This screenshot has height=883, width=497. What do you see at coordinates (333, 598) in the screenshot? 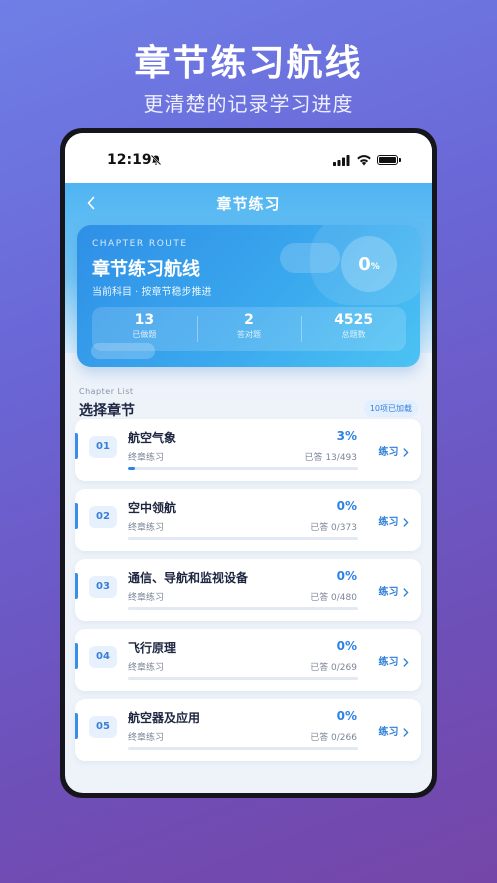
I see `chapter-answered: 已答 0/480` at bounding box center [333, 598].